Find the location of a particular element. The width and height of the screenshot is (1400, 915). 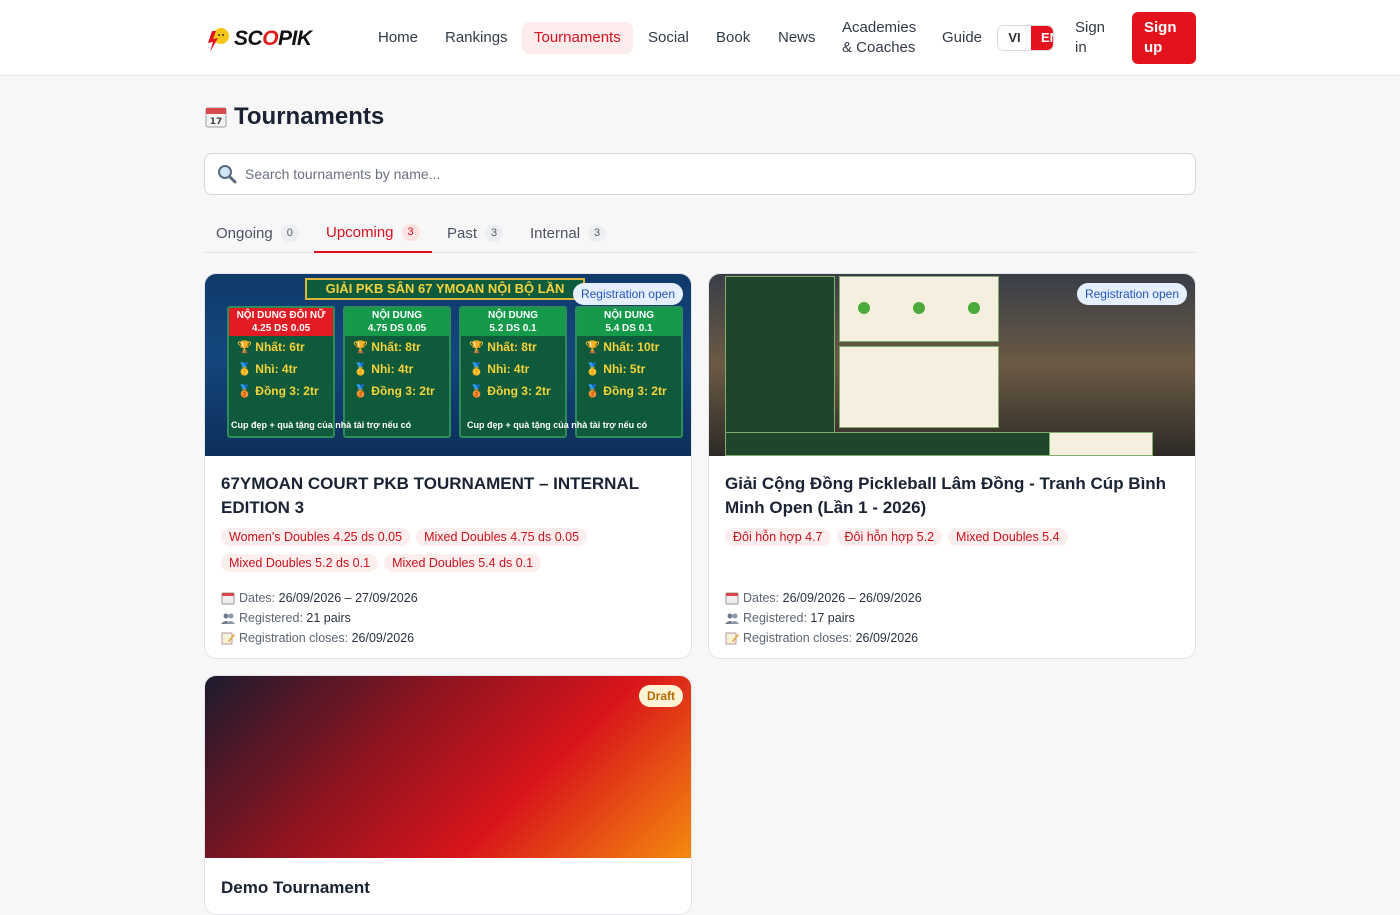

sign-up-line2: up is located at coordinates (1153, 47).